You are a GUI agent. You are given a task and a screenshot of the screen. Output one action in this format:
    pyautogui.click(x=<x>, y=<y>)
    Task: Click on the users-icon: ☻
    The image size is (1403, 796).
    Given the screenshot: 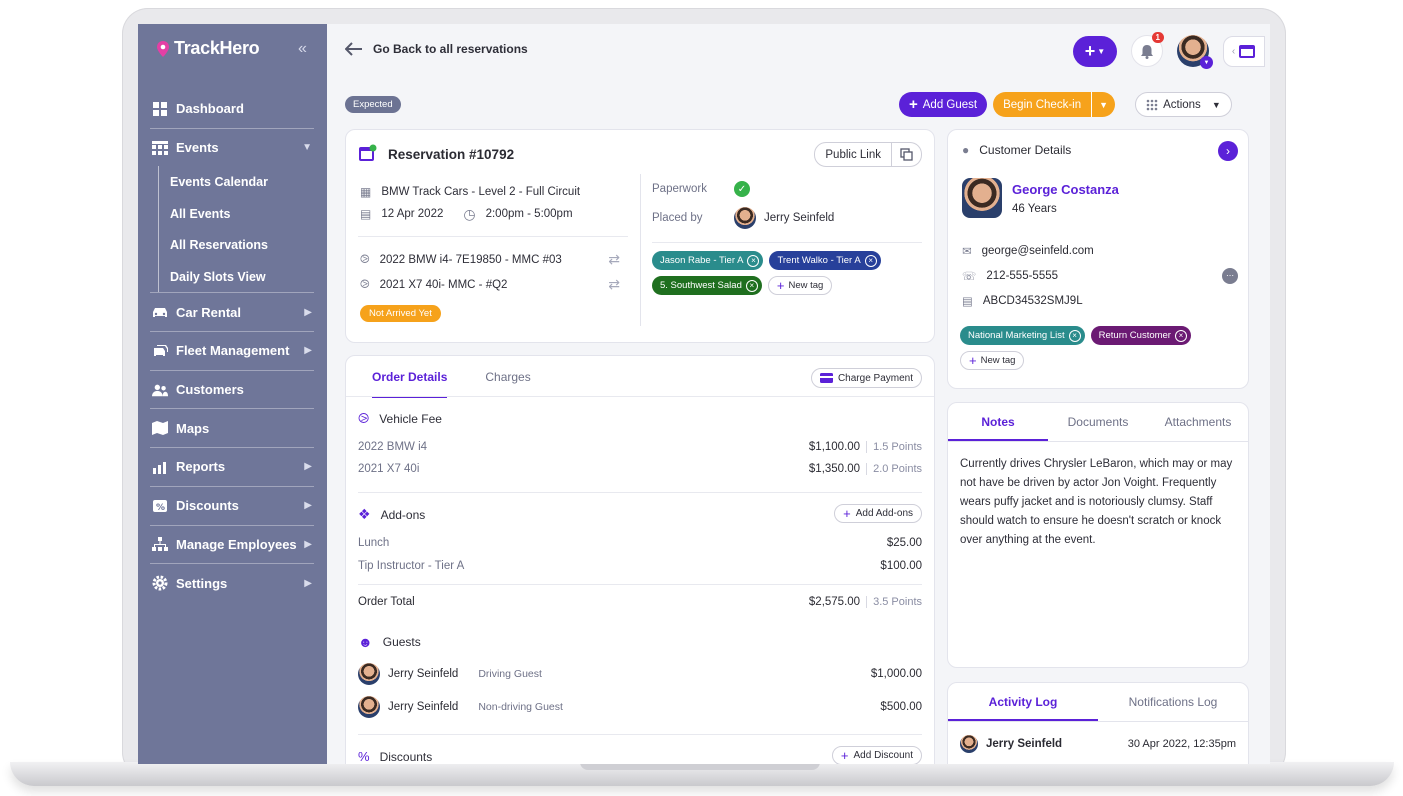 What is the action you would take?
    pyautogui.click(x=365, y=642)
    